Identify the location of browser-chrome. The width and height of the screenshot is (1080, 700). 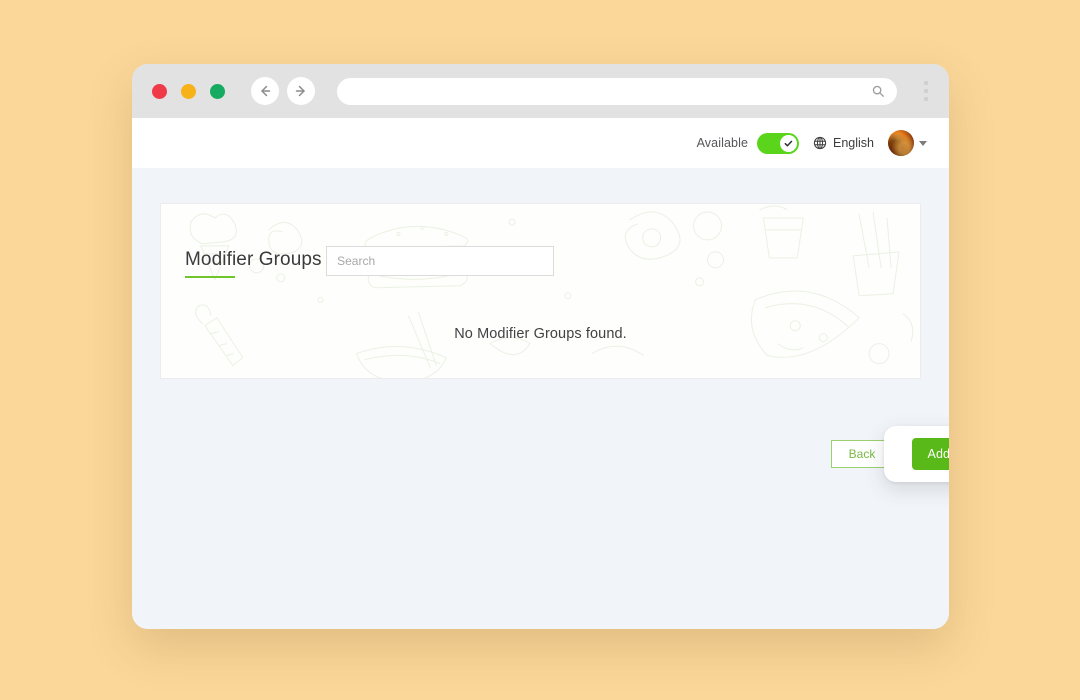
(540, 91).